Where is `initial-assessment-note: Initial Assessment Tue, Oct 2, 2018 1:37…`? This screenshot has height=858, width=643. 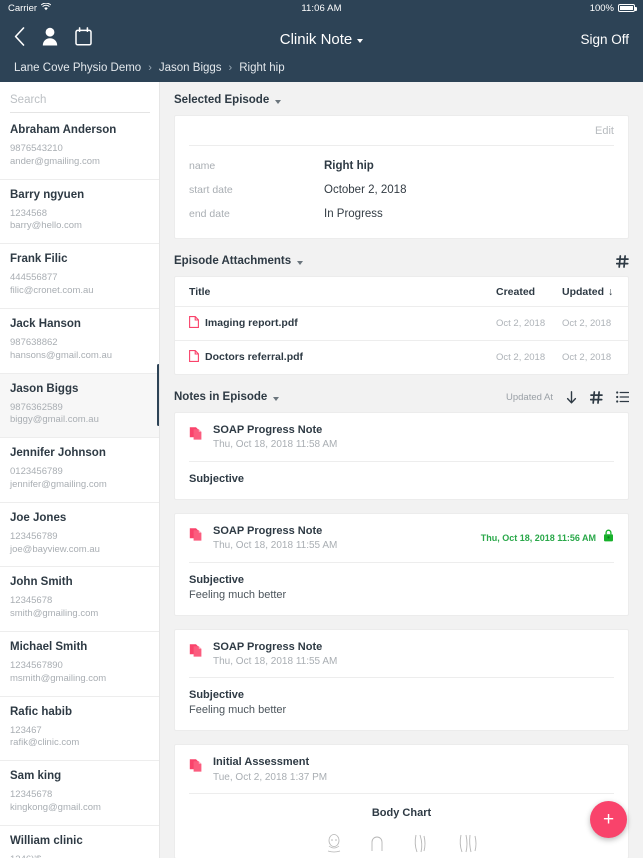
initial-assessment-note: Initial Assessment Tue, Oct 2, 2018 1:37… is located at coordinates (401, 801).